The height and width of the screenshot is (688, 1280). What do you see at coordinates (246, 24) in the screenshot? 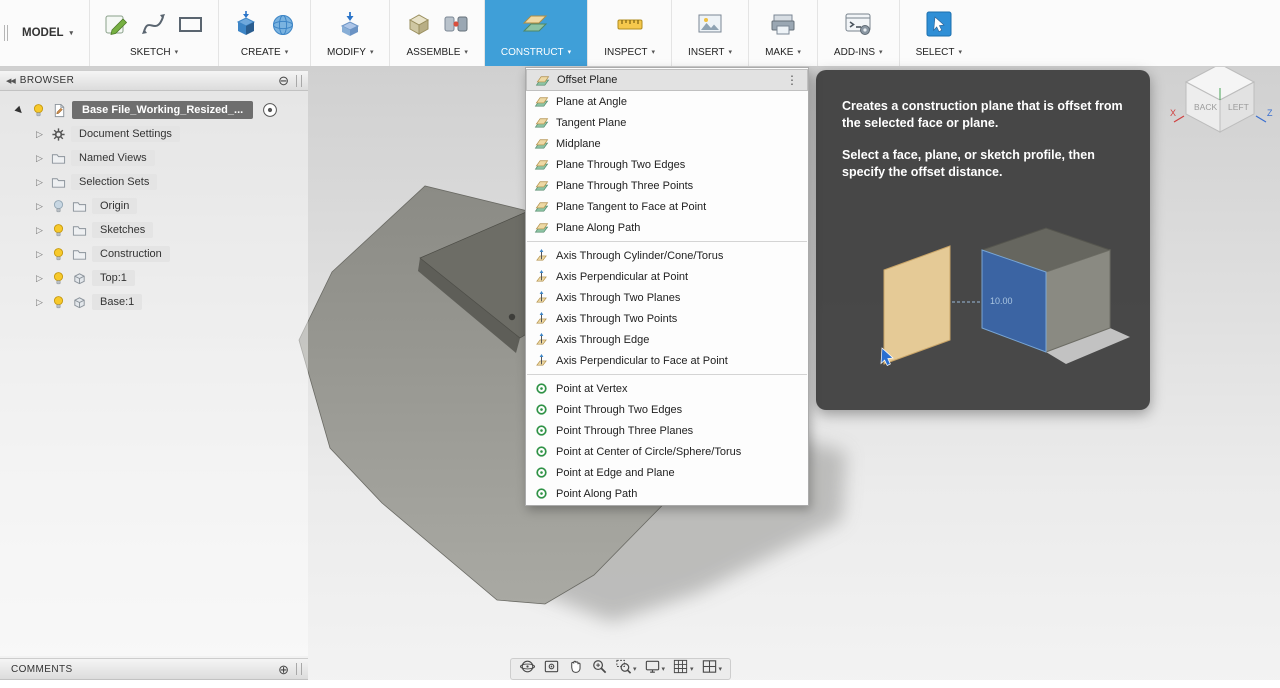
I see `extrude-icon` at bounding box center [246, 24].